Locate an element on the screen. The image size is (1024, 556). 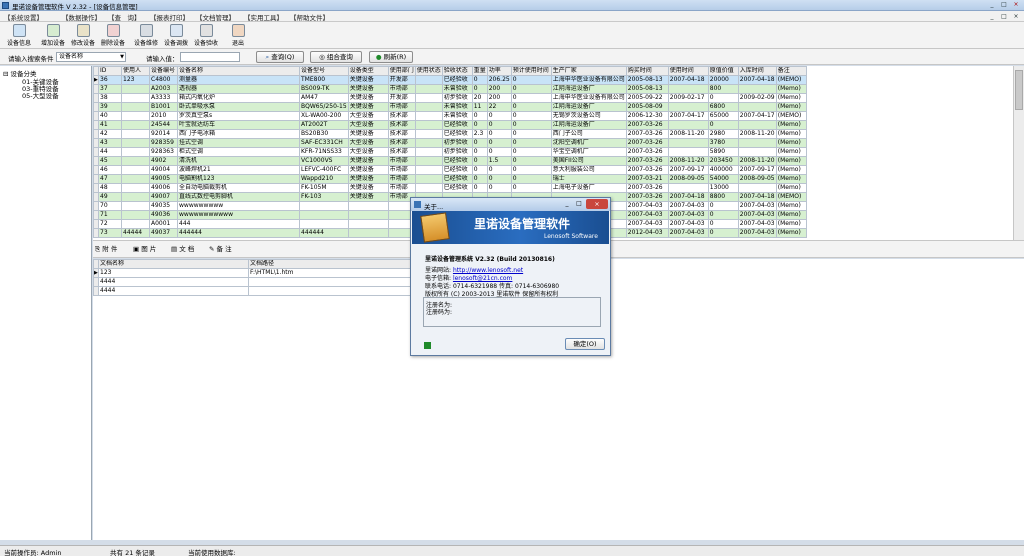
table-cell: 200 is located at coordinates (499, 98).